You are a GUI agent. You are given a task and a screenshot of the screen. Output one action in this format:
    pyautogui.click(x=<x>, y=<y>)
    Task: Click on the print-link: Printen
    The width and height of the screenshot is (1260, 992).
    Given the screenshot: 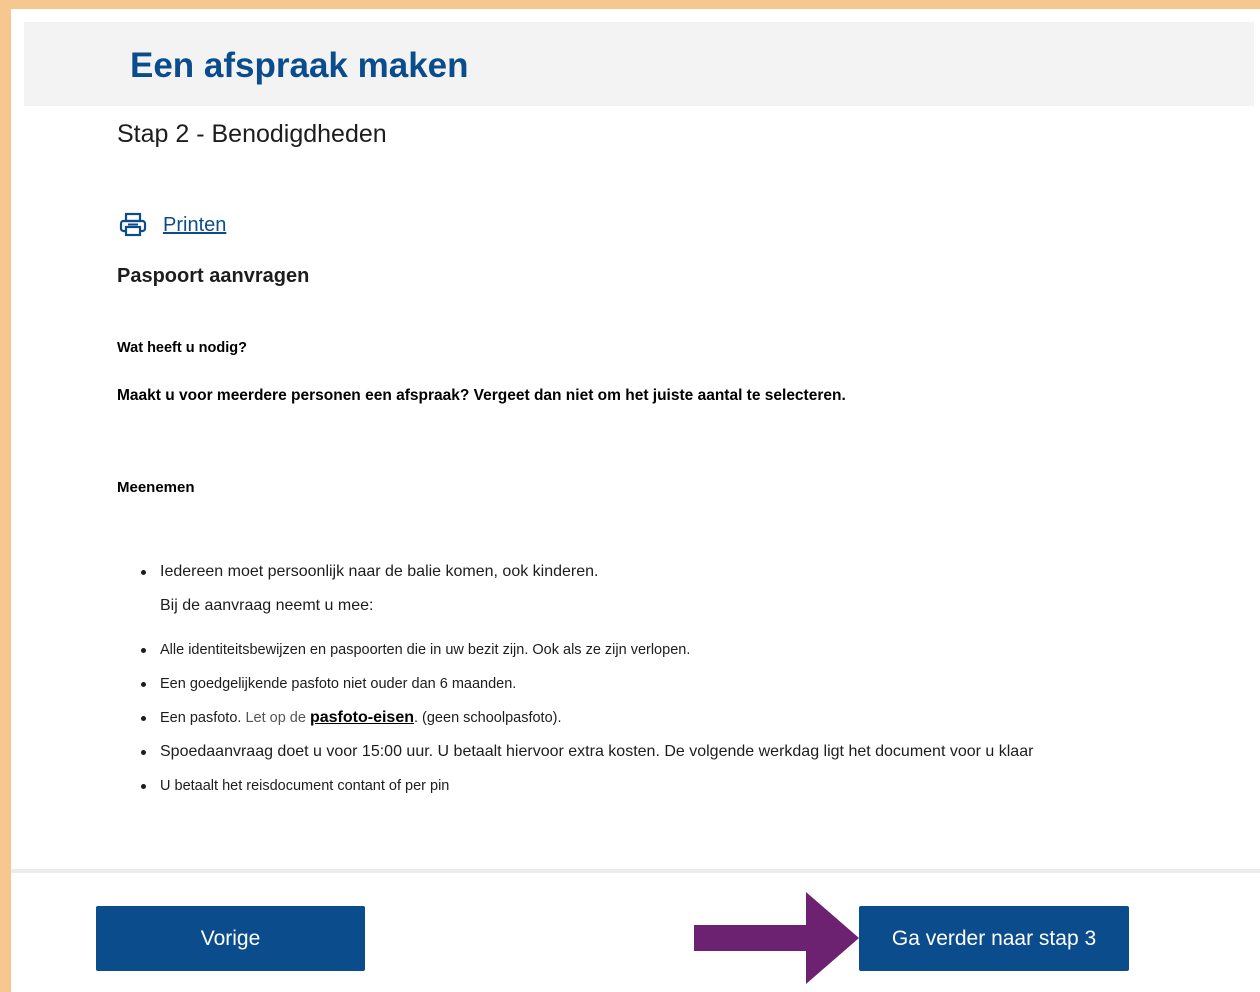 What is the action you would take?
    pyautogui.click(x=172, y=225)
    